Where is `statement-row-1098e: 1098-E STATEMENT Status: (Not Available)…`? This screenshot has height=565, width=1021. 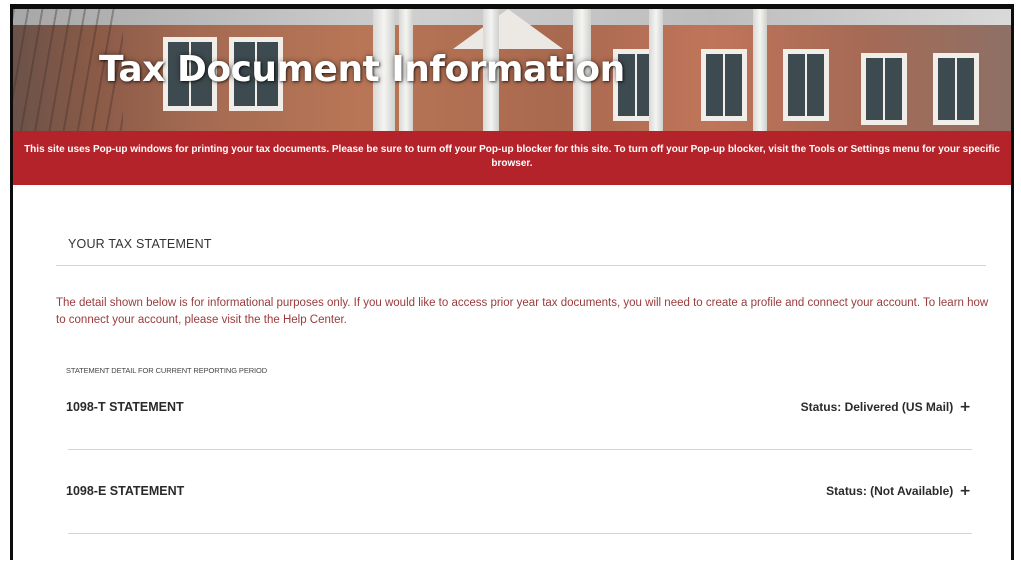 statement-row-1098e: 1098-E STATEMENT Status: (Not Available)… is located at coordinates (518, 491).